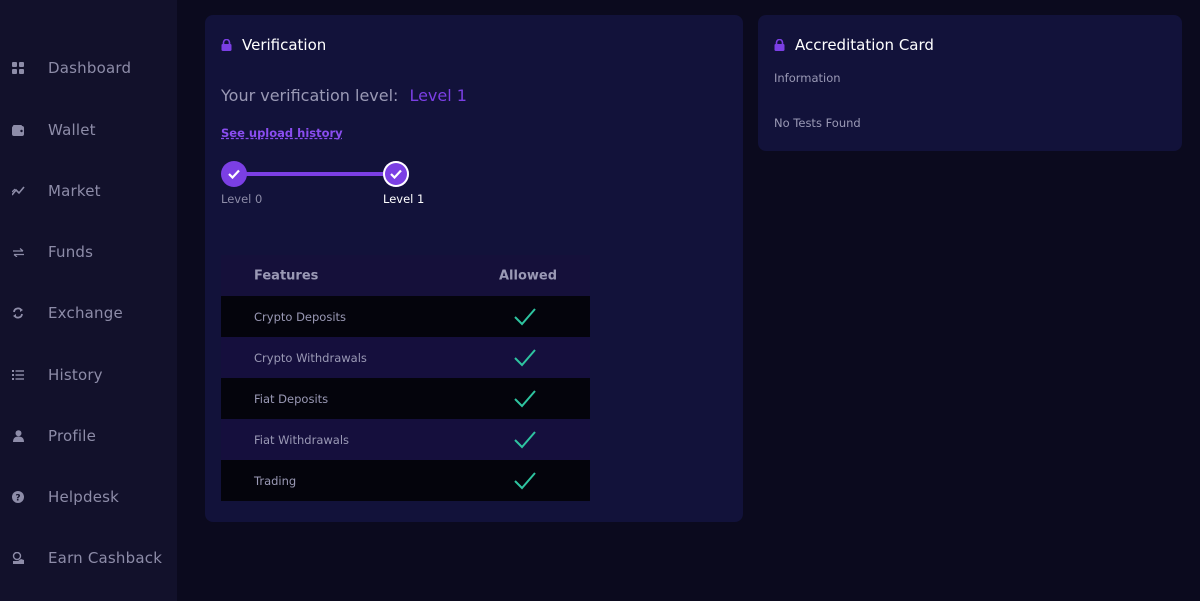 Image resolution: width=1200 pixels, height=601 pixels. I want to click on user-icon, so click(18, 436).